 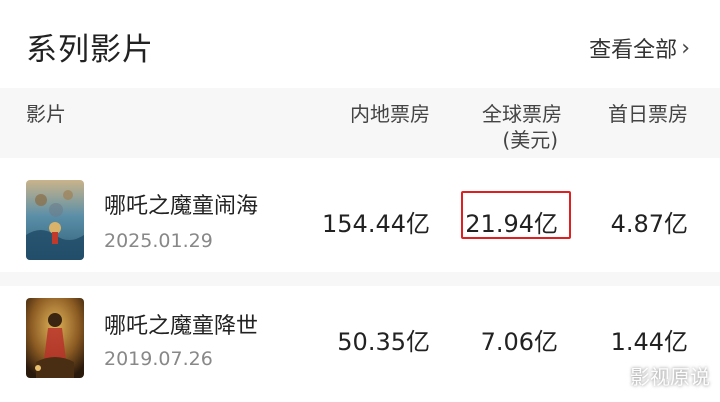 I want to click on global-box-office-value: 7.06亿, so click(x=519, y=342).